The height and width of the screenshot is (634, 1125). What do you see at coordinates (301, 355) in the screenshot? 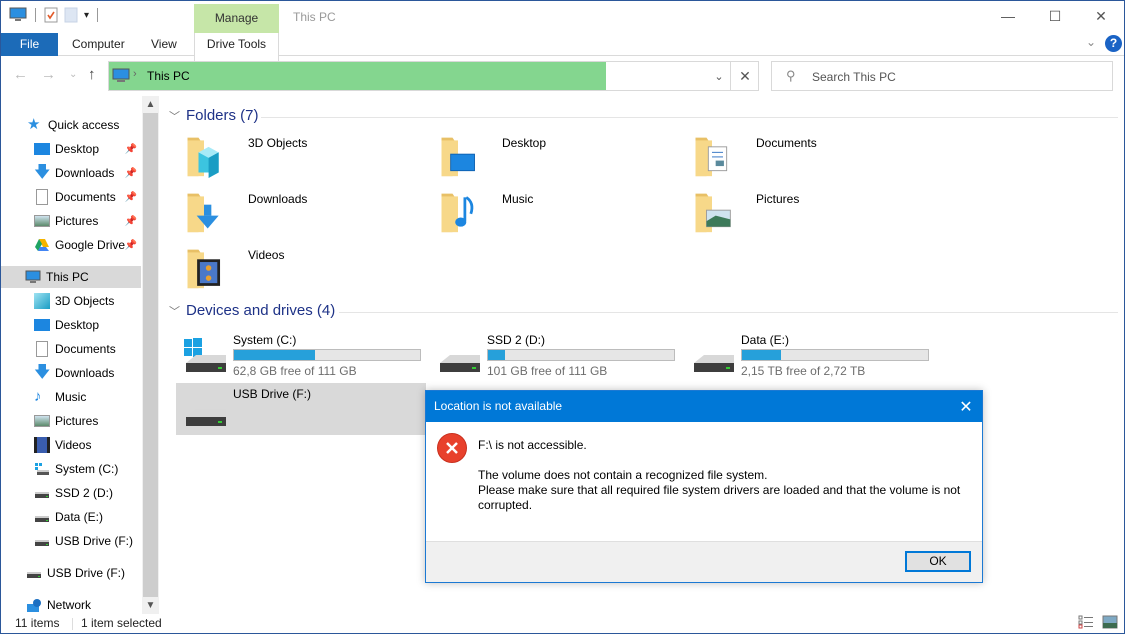
I see `drive-item: System (C:) 62,8 GB free of 111 GB` at bounding box center [301, 355].